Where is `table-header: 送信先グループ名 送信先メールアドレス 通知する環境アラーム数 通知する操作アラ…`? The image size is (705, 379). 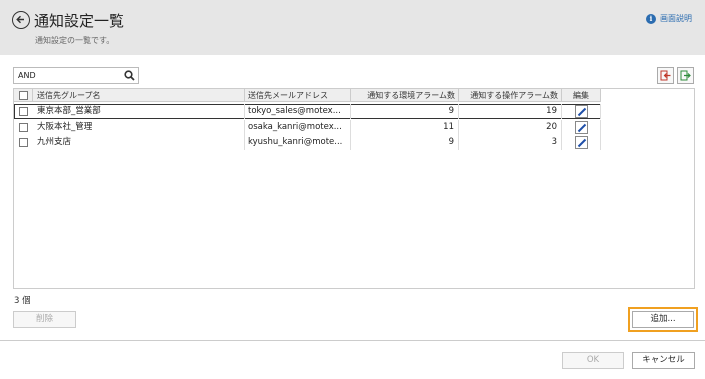
table-header: 送信先グループ名 送信先メールアドレス 通知する環境アラーム数 通知する操作アラ… is located at coordinates (307, 95).